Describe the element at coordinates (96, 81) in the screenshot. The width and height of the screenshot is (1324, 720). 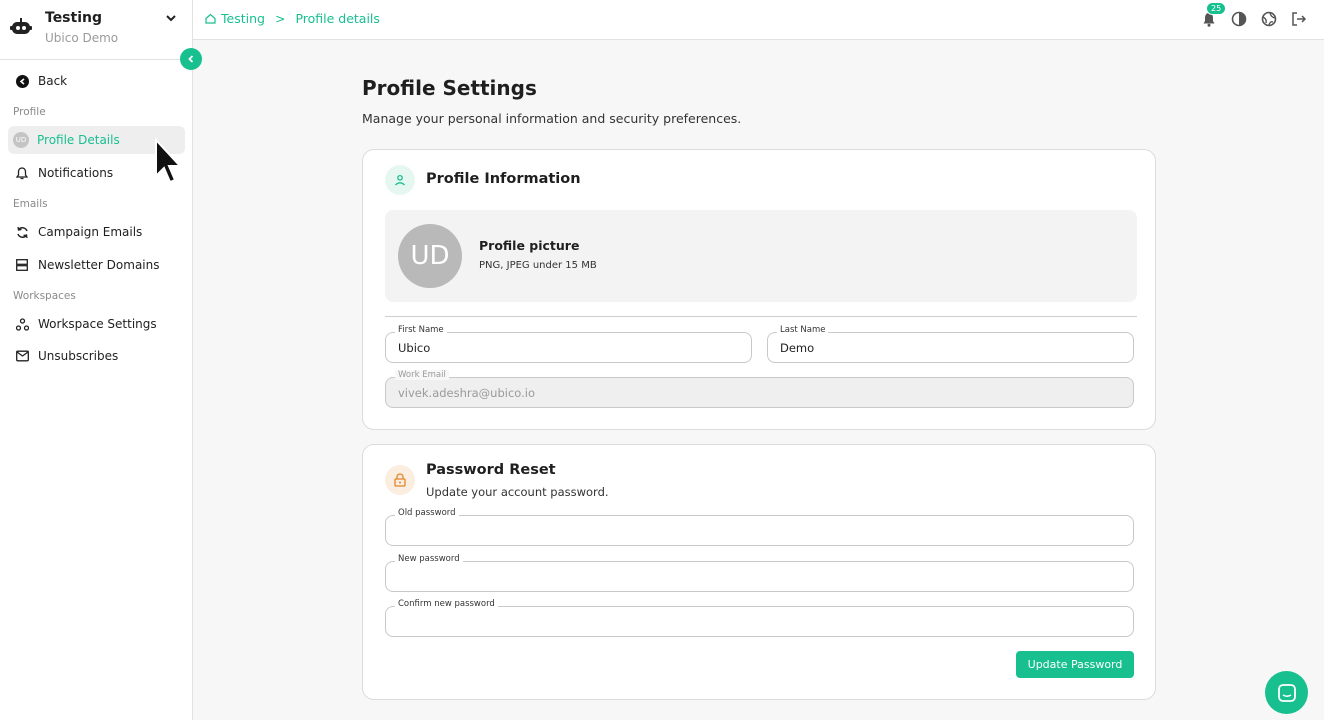
I see `back-button: Back` at that location.